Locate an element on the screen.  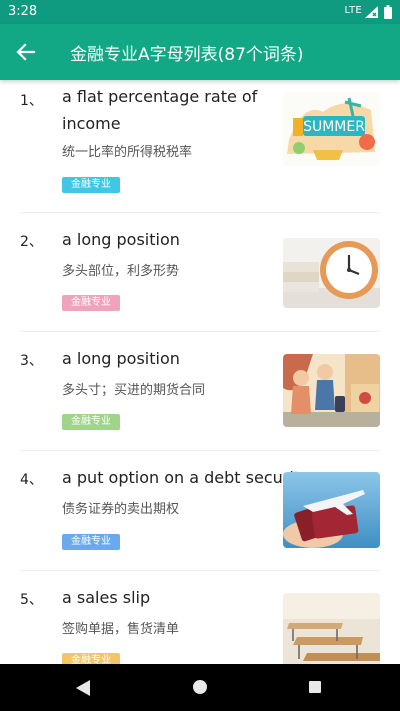
item-term: a flat percentage rate of income is located at coordinates (160, 110).